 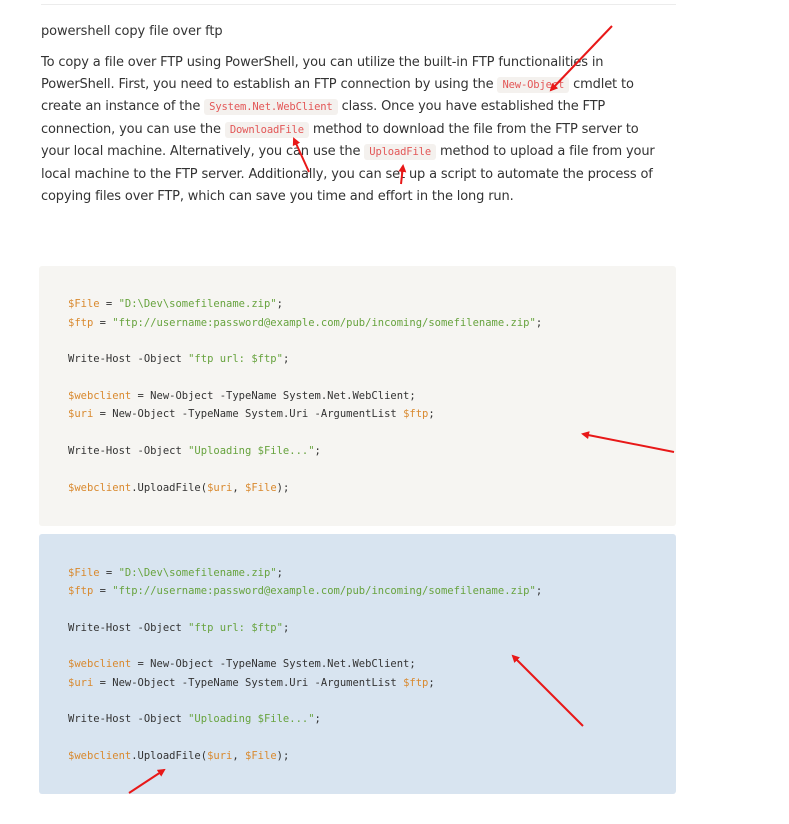 I want to click on inline-code-downloadfile: DownloadFile, so click(x=266, y=129).